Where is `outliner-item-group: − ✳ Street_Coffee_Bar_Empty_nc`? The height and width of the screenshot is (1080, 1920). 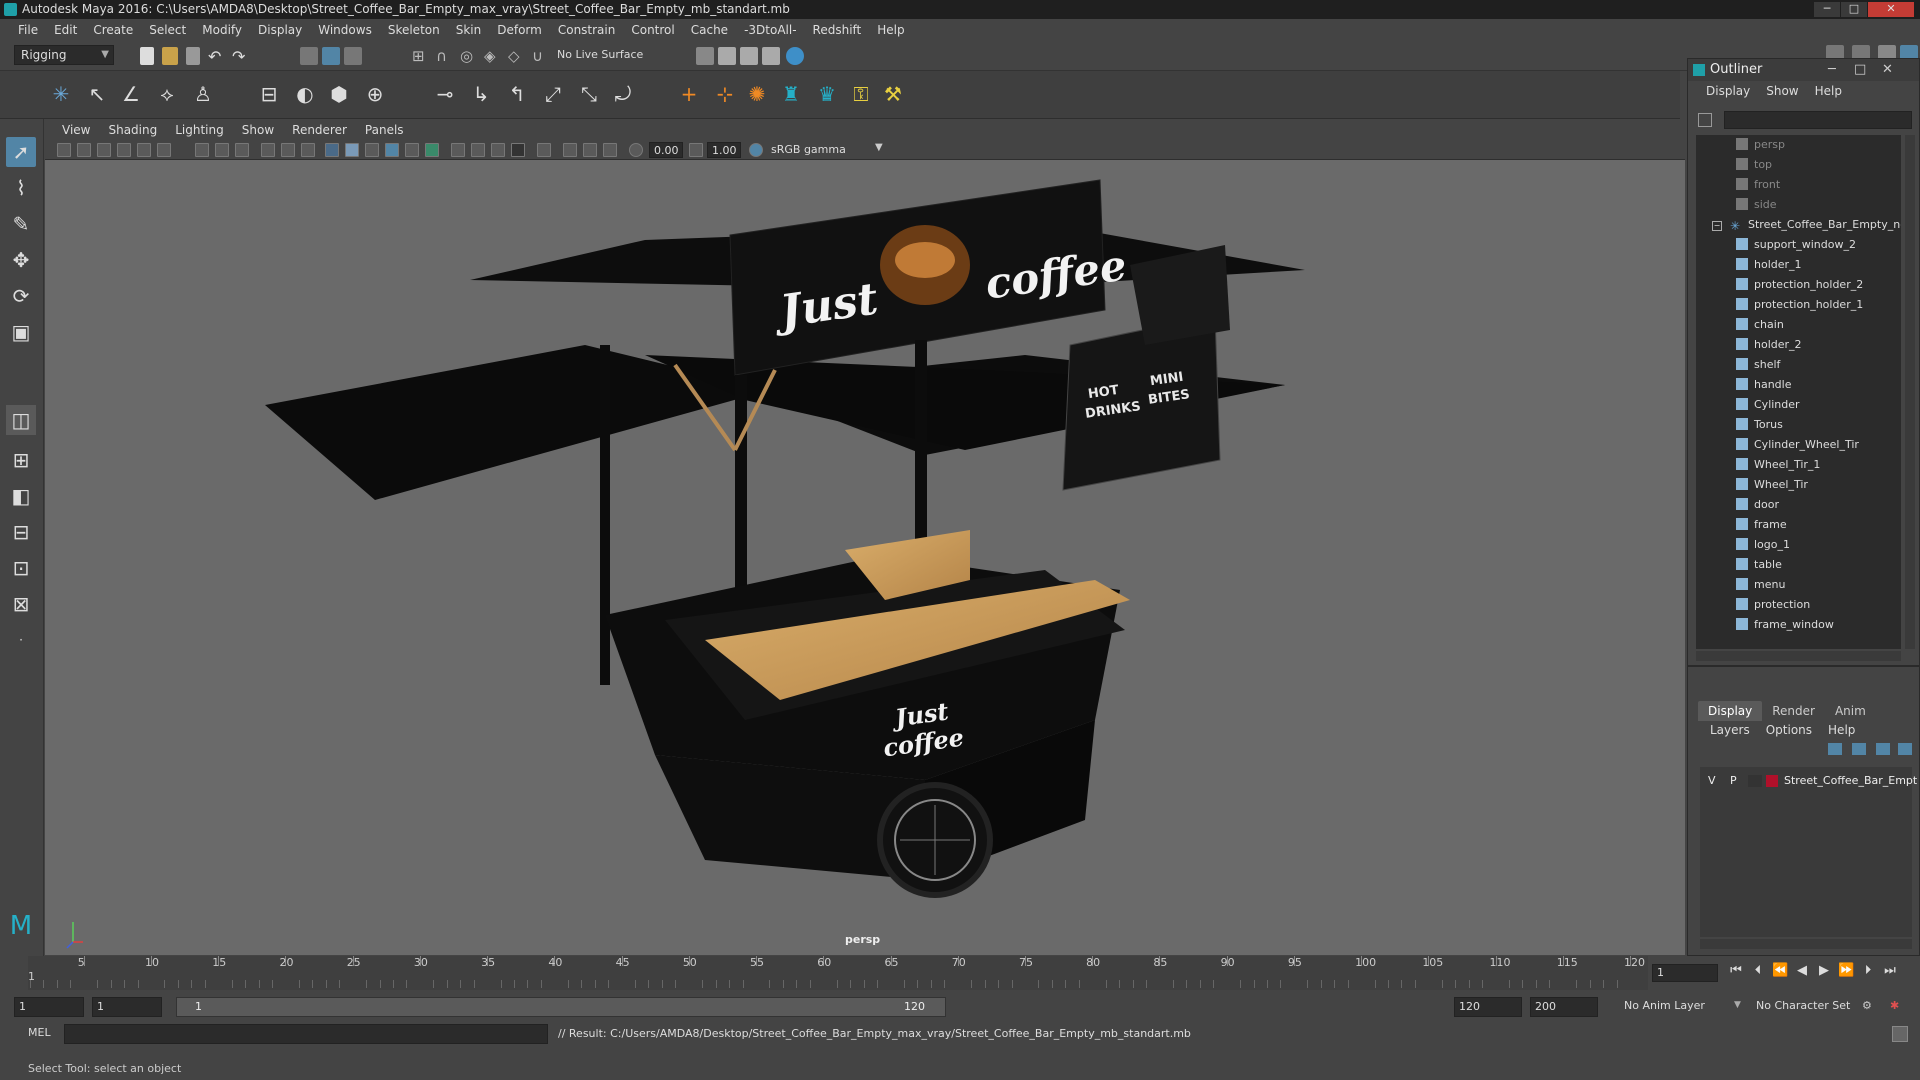 outliner-item-group: − ✳ Street_Coffee_Bar_Empty_nc is located at coordinates (1806, 225).